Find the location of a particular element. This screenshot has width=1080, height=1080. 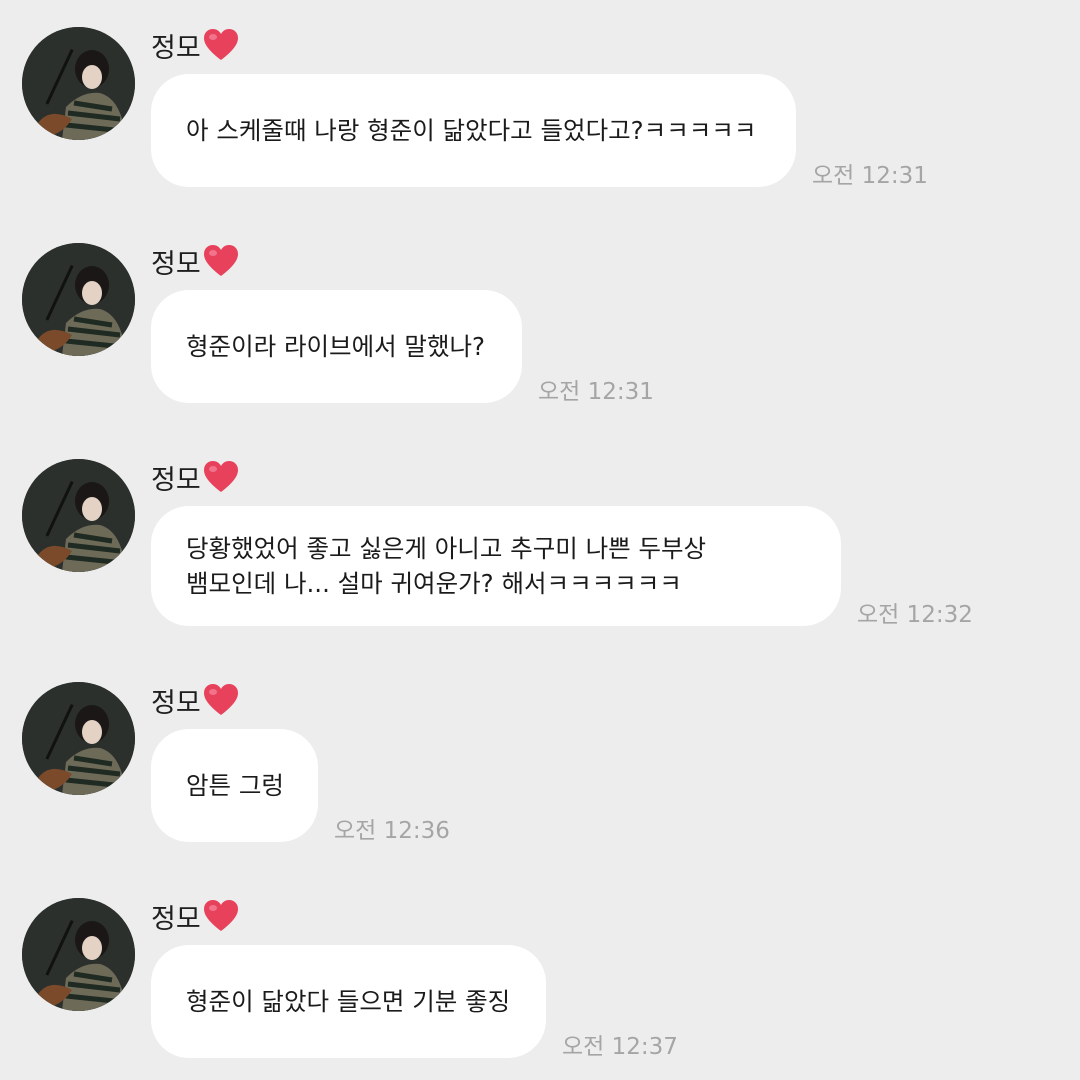

message-timestamp: 오전 12:36 is located at coordinates (392, 831).